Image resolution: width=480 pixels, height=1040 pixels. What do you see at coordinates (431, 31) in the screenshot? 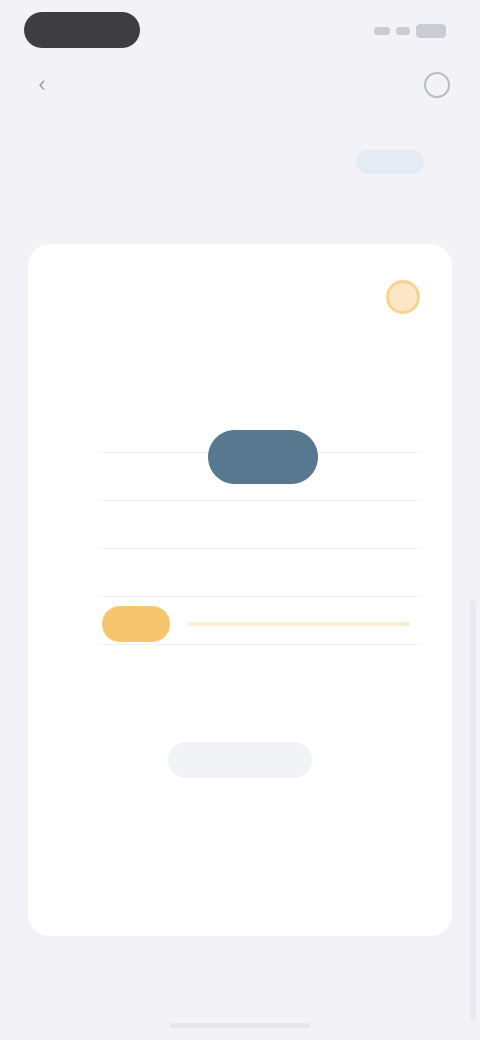
I see `battery-icon` at bounding box center [431, 31].